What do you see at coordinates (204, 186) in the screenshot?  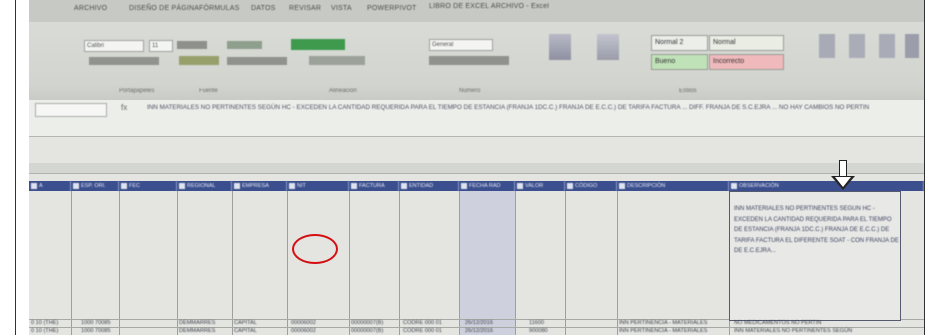 I see `header-cell: REGIONAL` at bounding box center [204, 186].